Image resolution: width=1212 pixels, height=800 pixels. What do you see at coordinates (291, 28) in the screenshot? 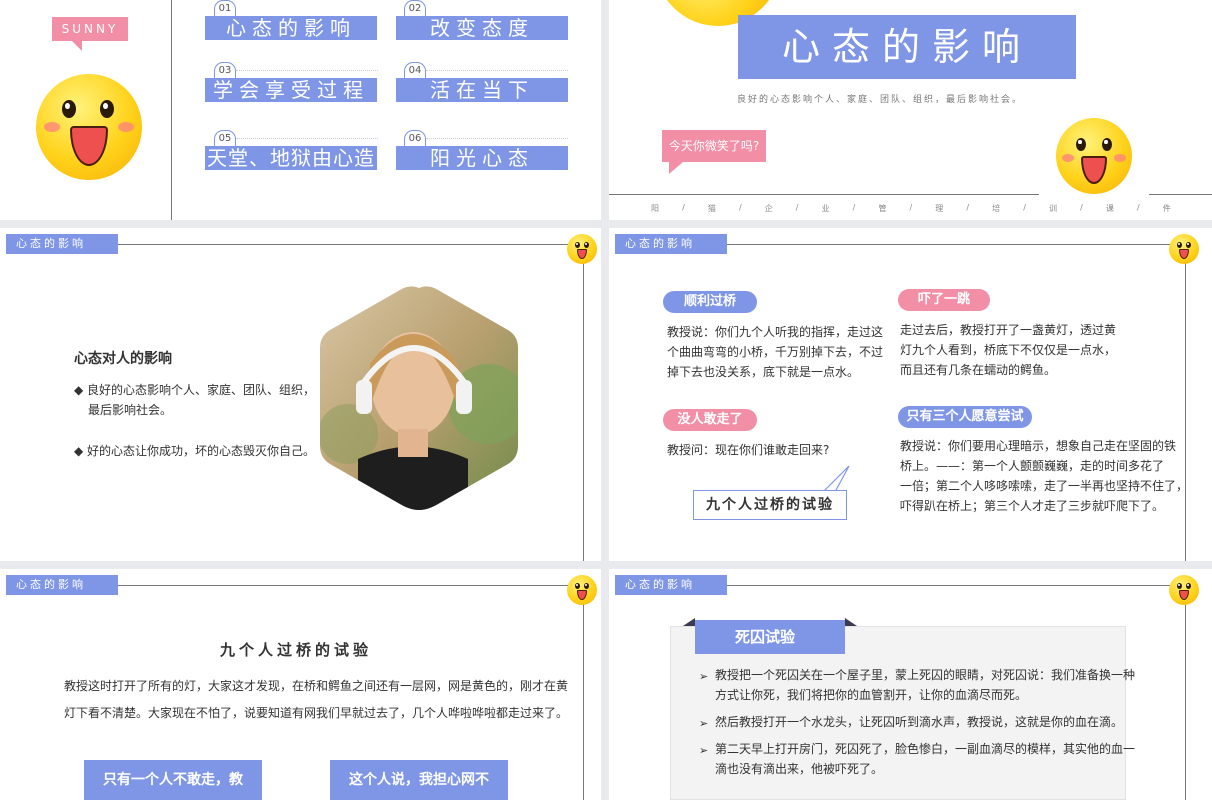
I see `menu-item-1: 心态的影响` at bounding box center [291, 28].